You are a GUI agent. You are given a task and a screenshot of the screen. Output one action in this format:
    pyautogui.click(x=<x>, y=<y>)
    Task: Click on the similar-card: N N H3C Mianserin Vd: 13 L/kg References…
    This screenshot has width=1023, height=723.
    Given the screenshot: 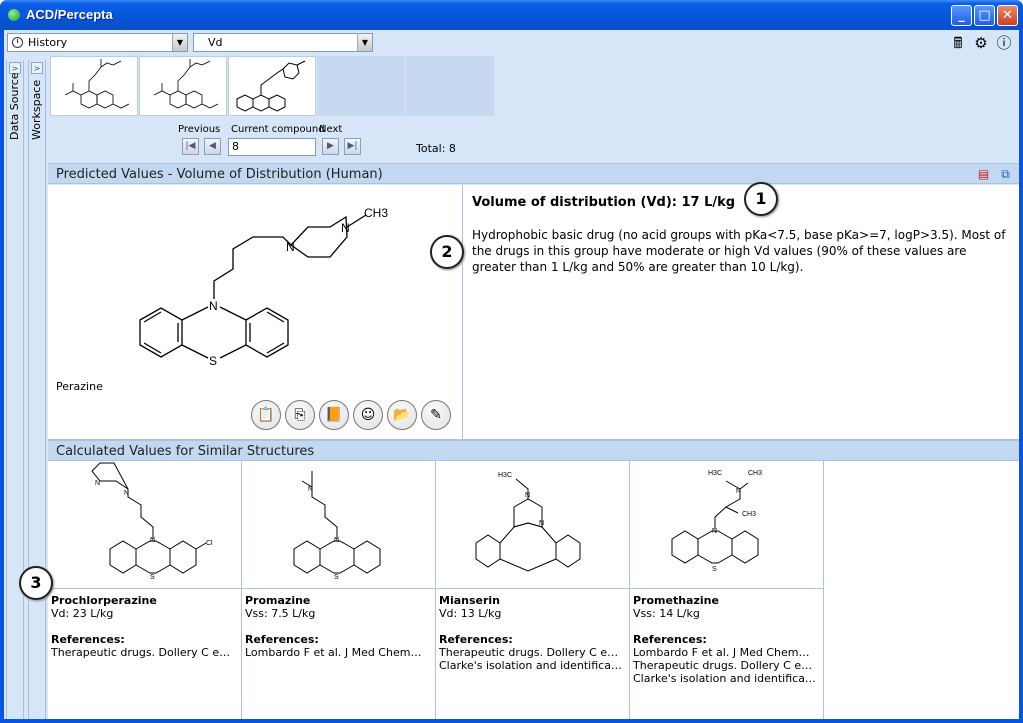 What is the action you would take?
    pyautogui.click(x=533, y=590)
    